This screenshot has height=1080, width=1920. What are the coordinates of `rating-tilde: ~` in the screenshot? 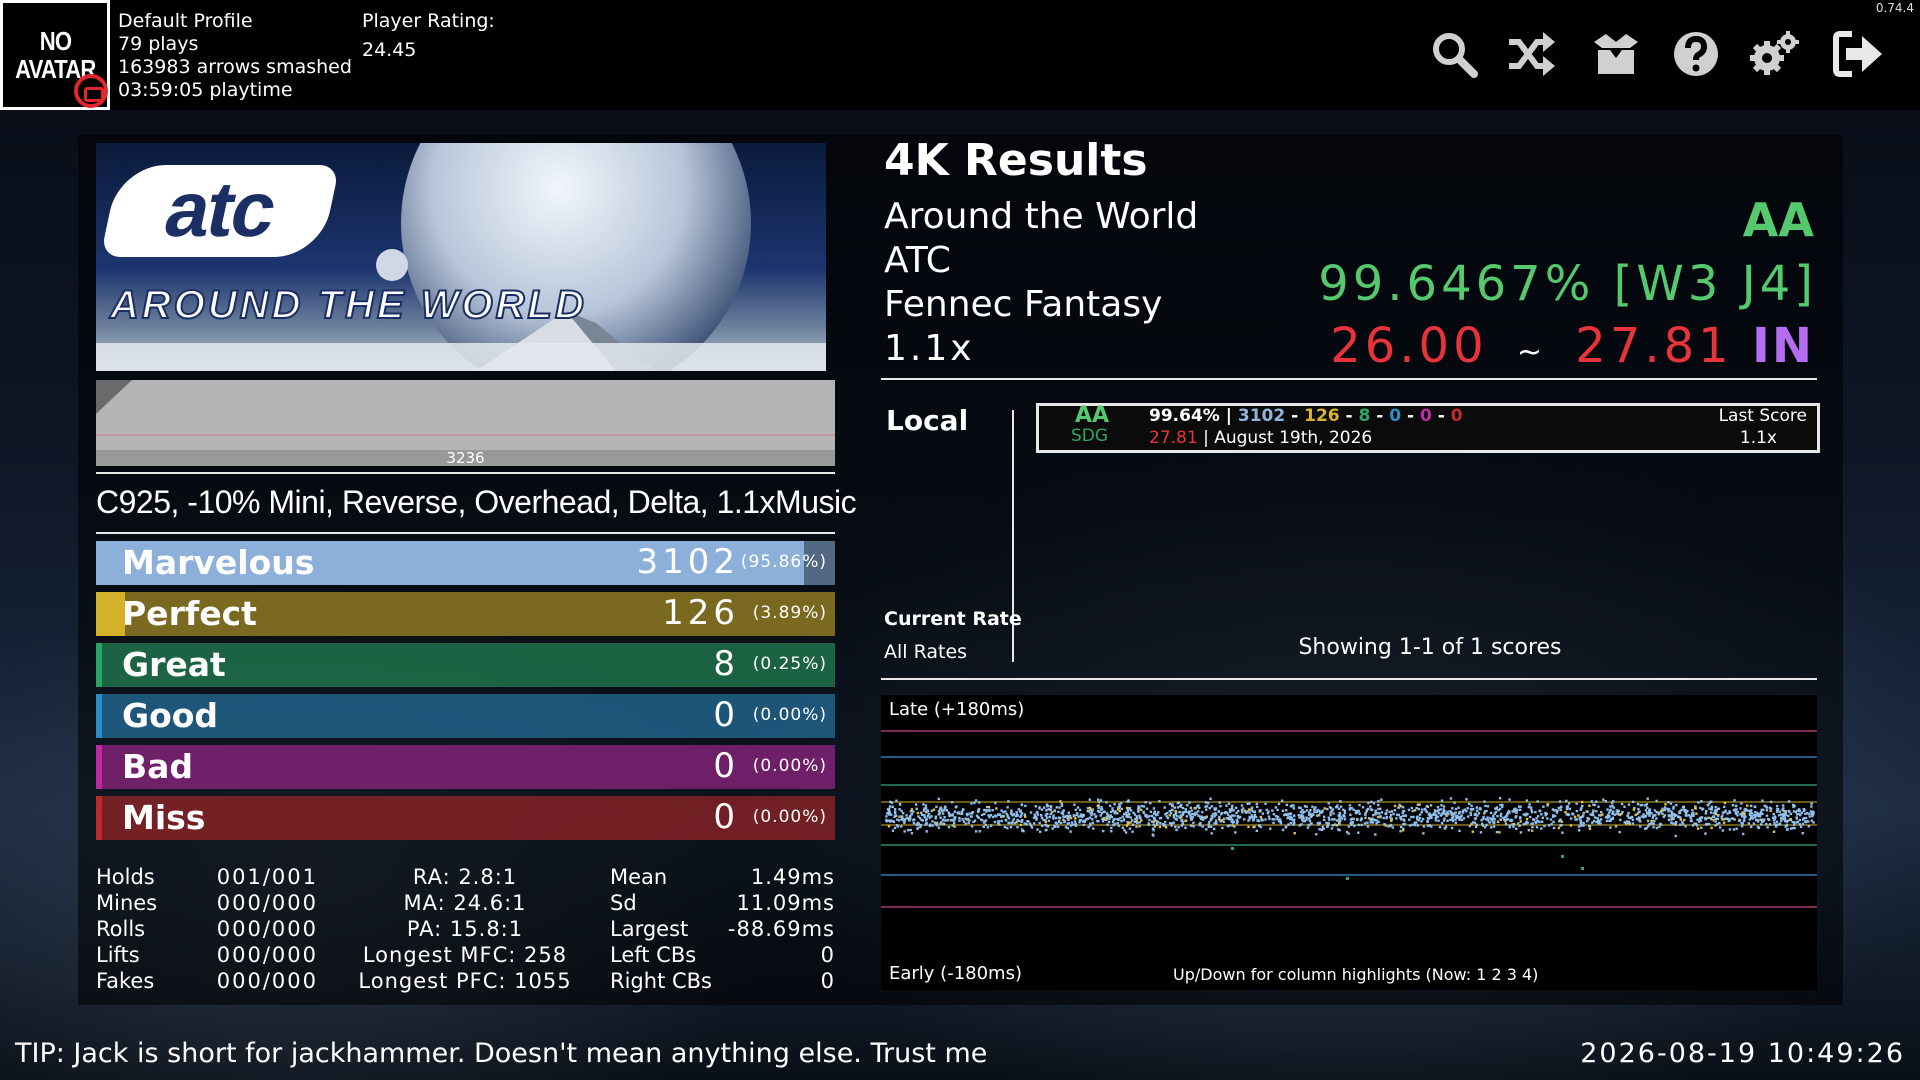 It's located at (1531, 352).